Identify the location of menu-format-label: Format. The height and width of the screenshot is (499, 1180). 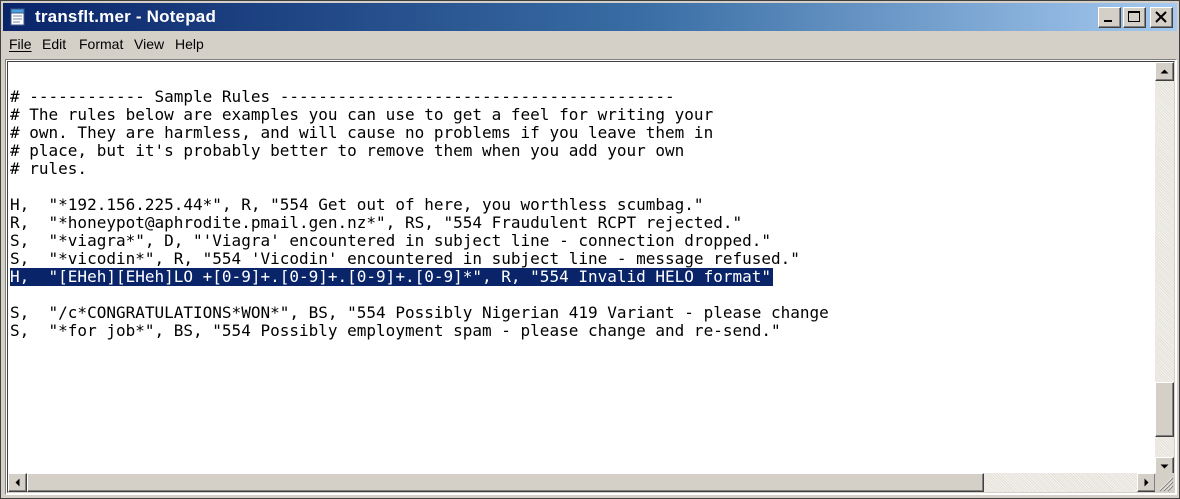
(101, 44).